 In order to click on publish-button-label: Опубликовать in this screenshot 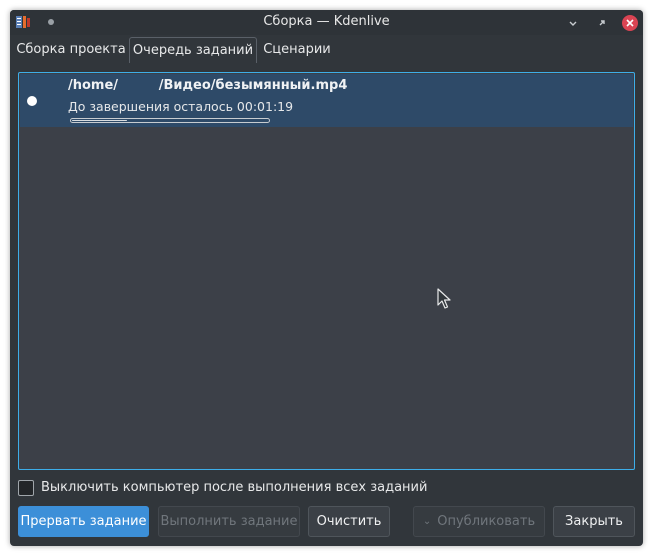, I will do `click(486, 521)`.